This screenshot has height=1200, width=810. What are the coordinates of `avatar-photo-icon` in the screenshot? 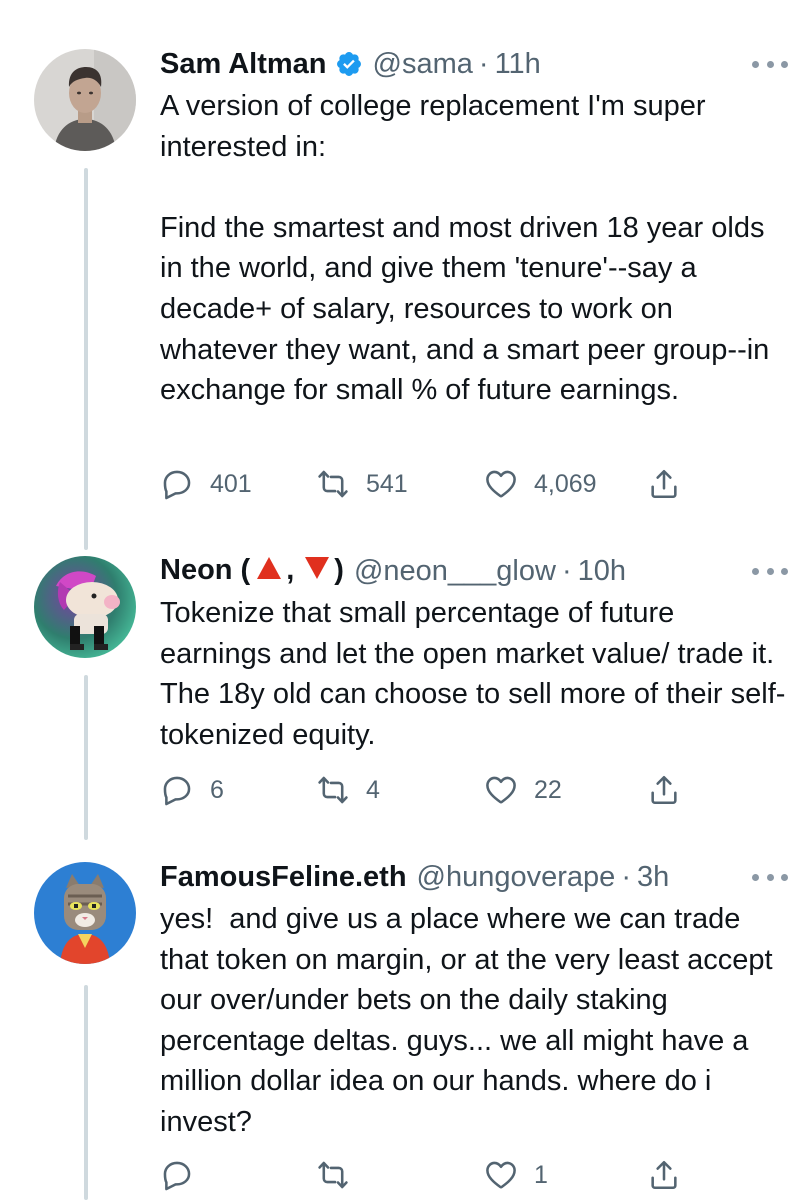 It's located at (85, 100).